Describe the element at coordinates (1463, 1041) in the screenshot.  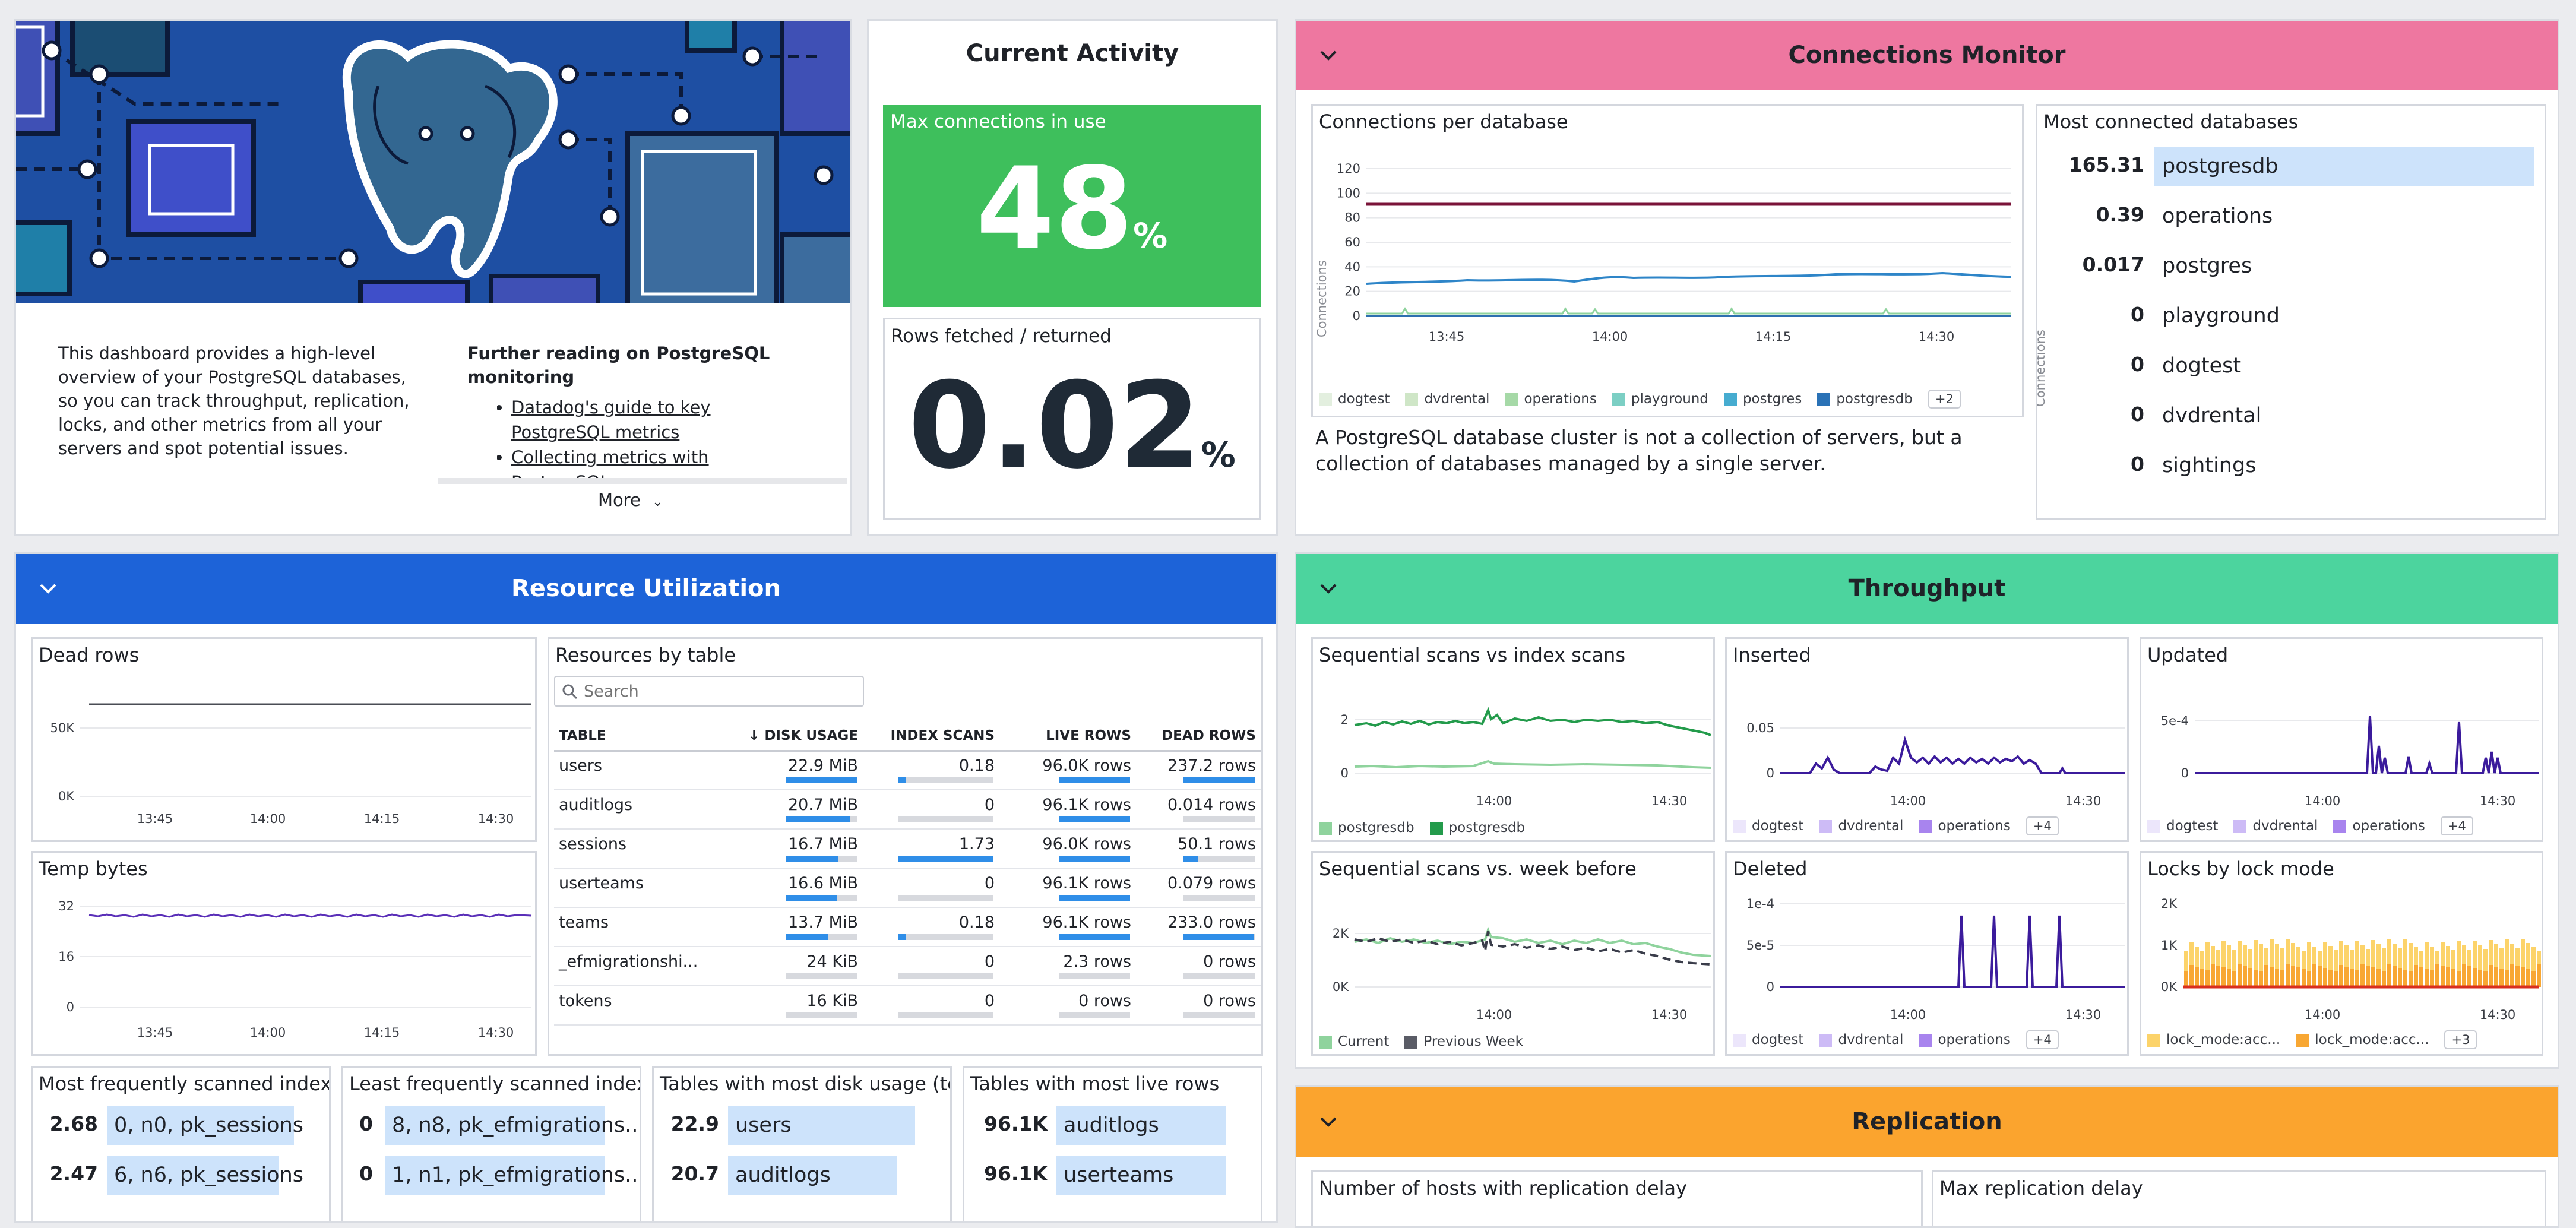
I see `legend-item: Previous Week` at that location.